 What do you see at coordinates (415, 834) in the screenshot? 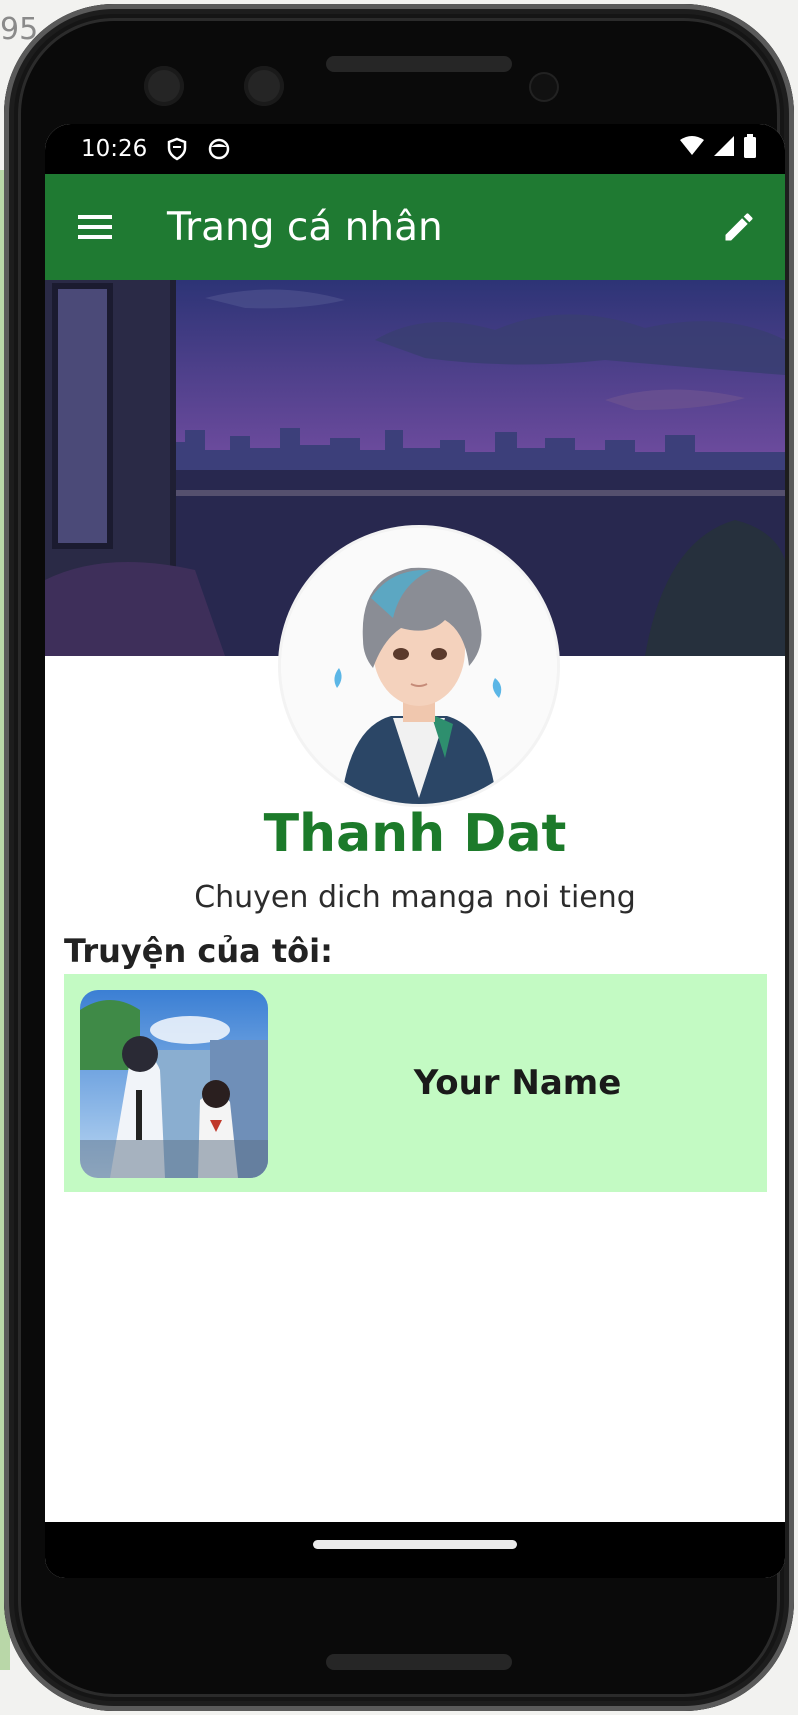
I see `profile-name: Thanh Dat` at bounding box center [415, 834].